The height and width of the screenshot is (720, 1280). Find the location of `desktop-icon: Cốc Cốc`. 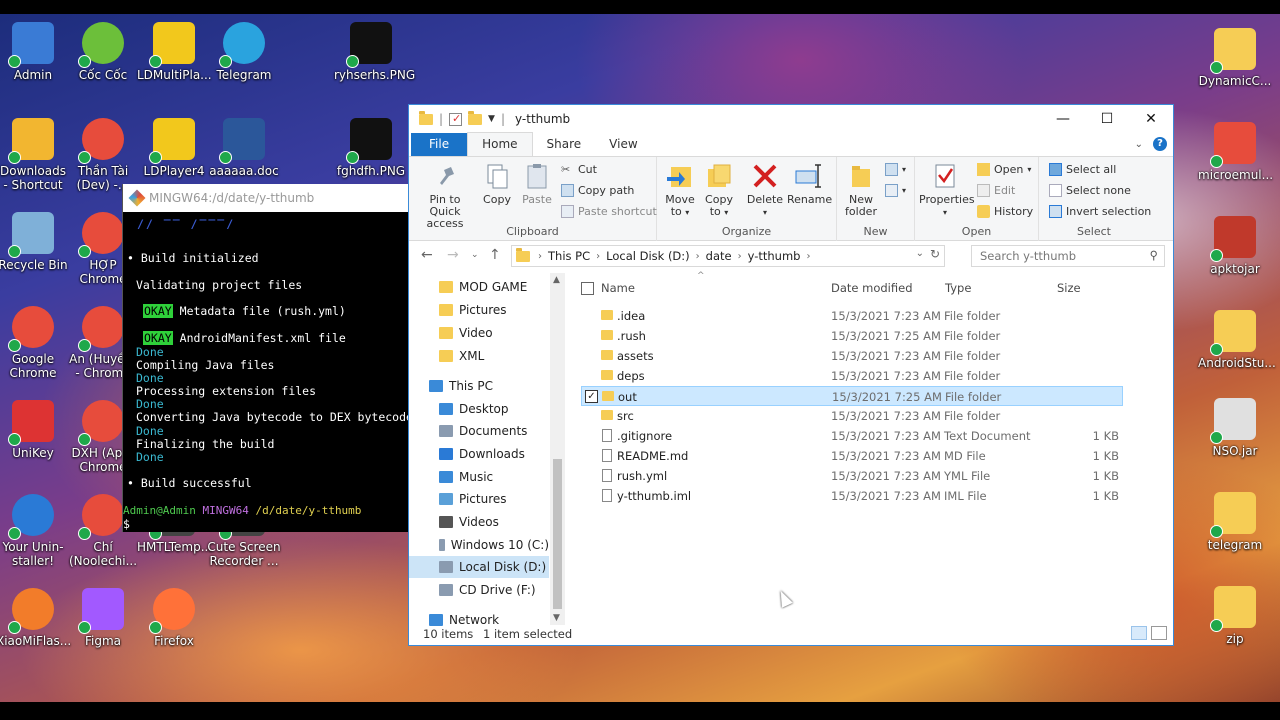

desktop-icon: Cốc Cốc is located at coordinates (103, 52).